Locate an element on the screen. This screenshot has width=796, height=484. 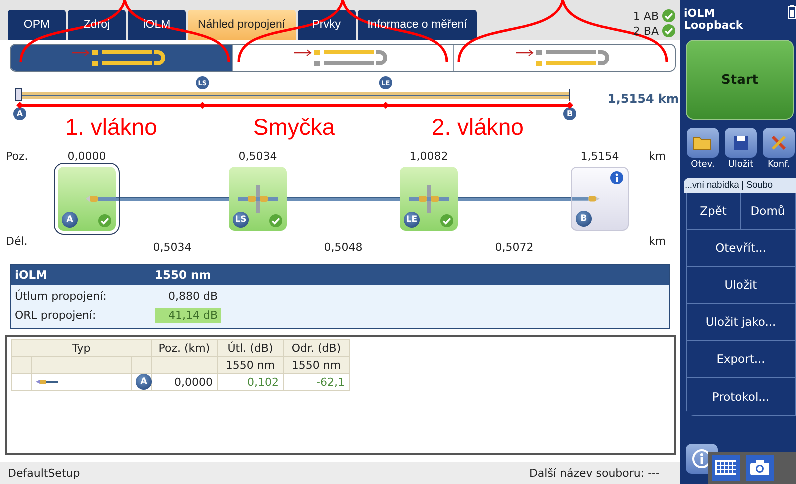
position-value: 0,5034 is located at coordinates (258, 156).